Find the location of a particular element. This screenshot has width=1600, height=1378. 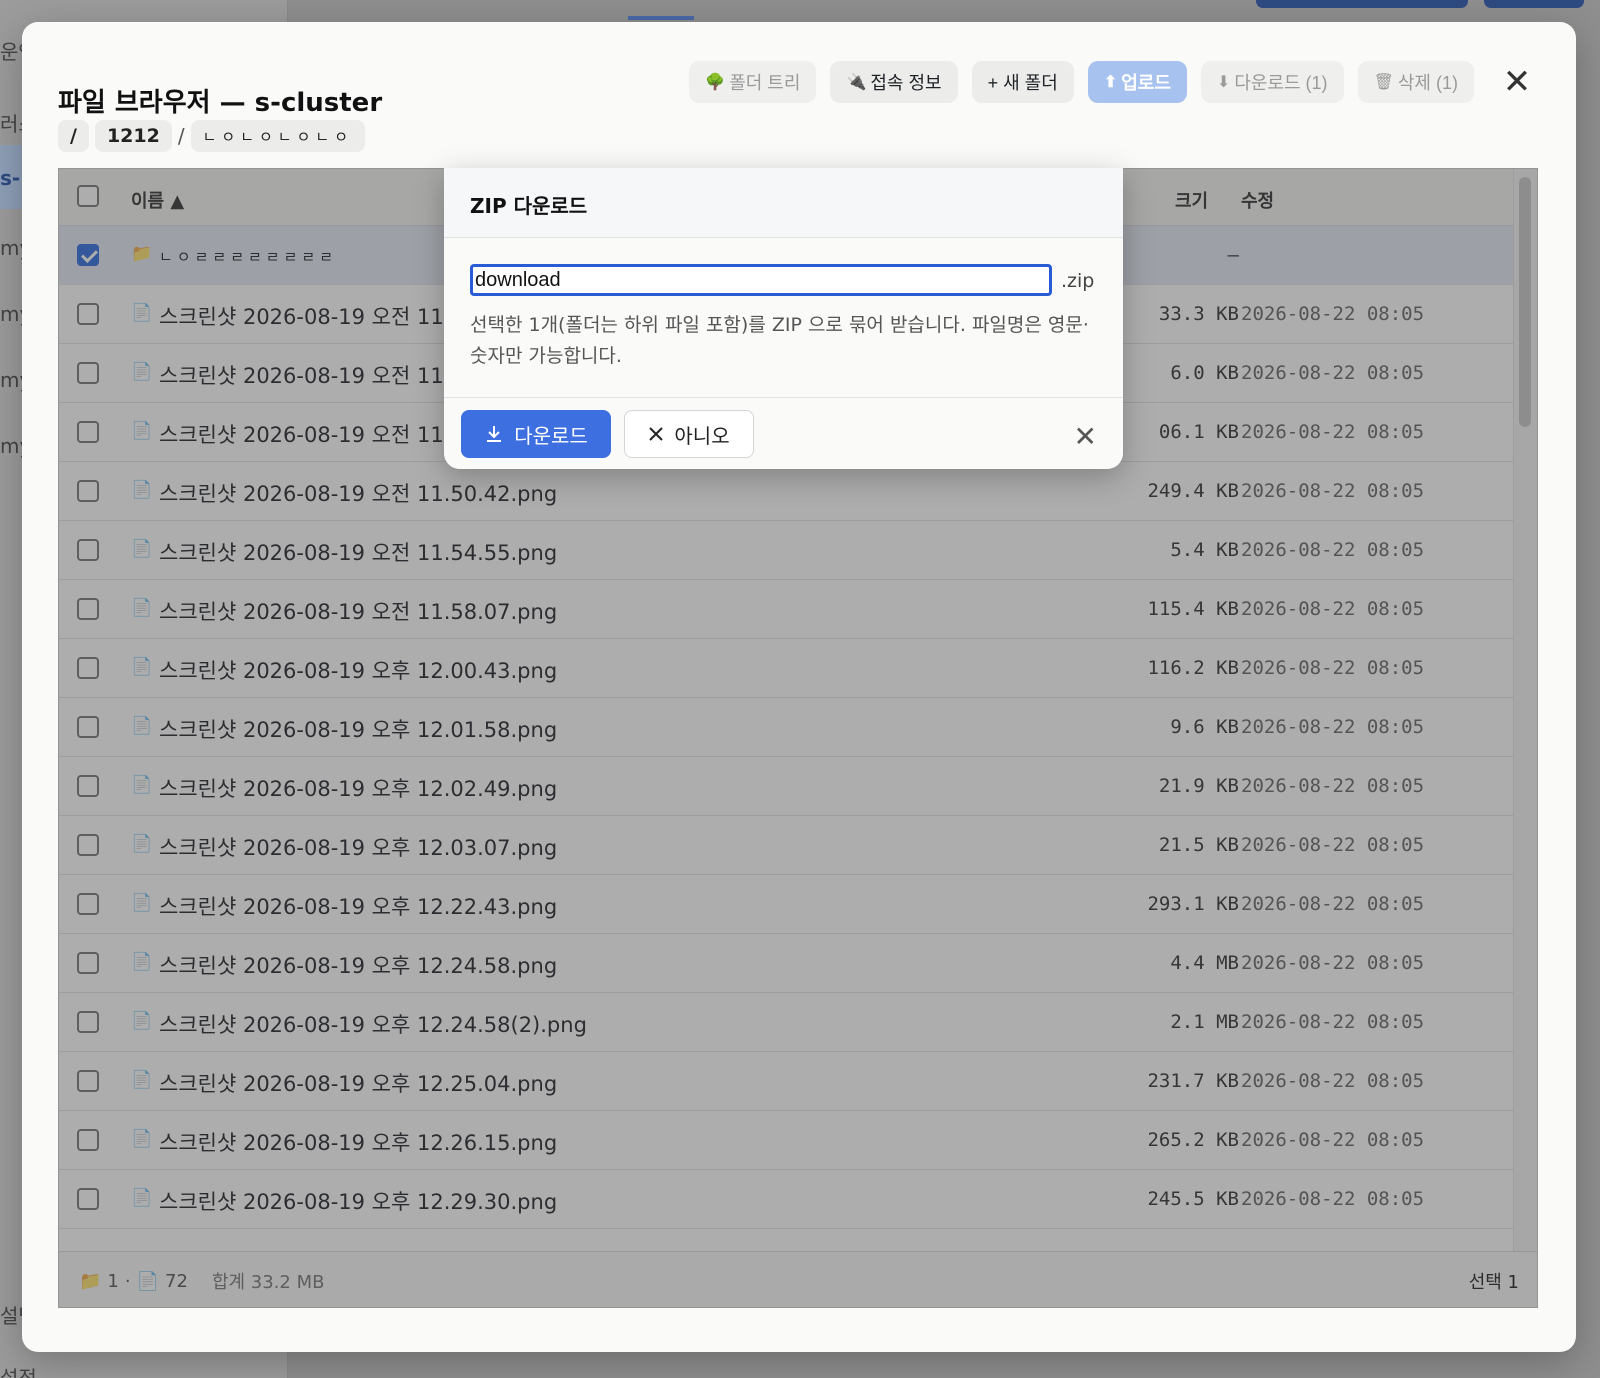

cancel-button: 아니오 is located at coordinates (689, 434).